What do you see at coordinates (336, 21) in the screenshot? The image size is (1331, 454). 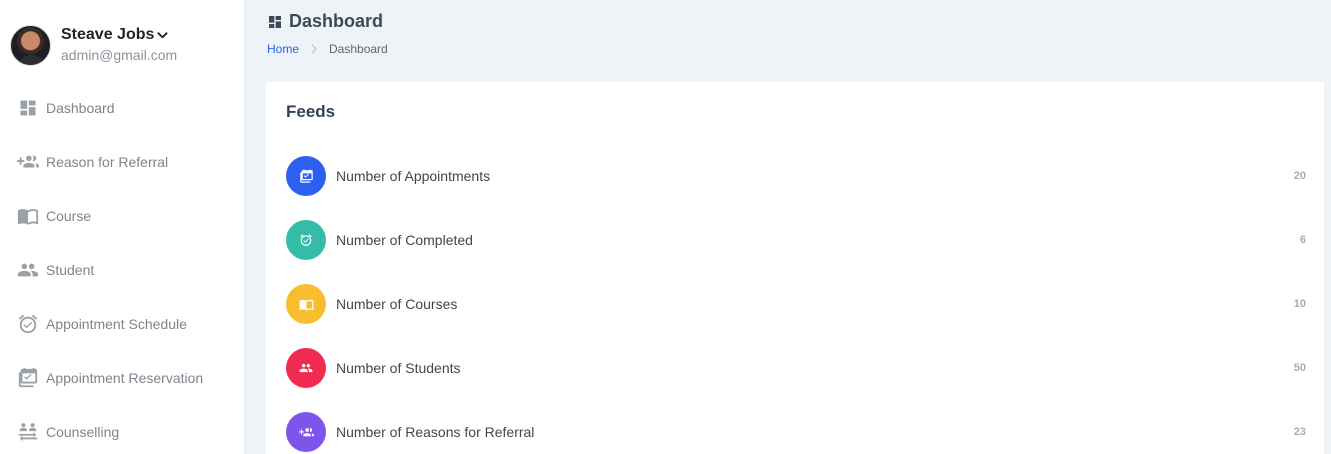 I see `page-title-text: Dashboard` at bounding box center [336, 21].